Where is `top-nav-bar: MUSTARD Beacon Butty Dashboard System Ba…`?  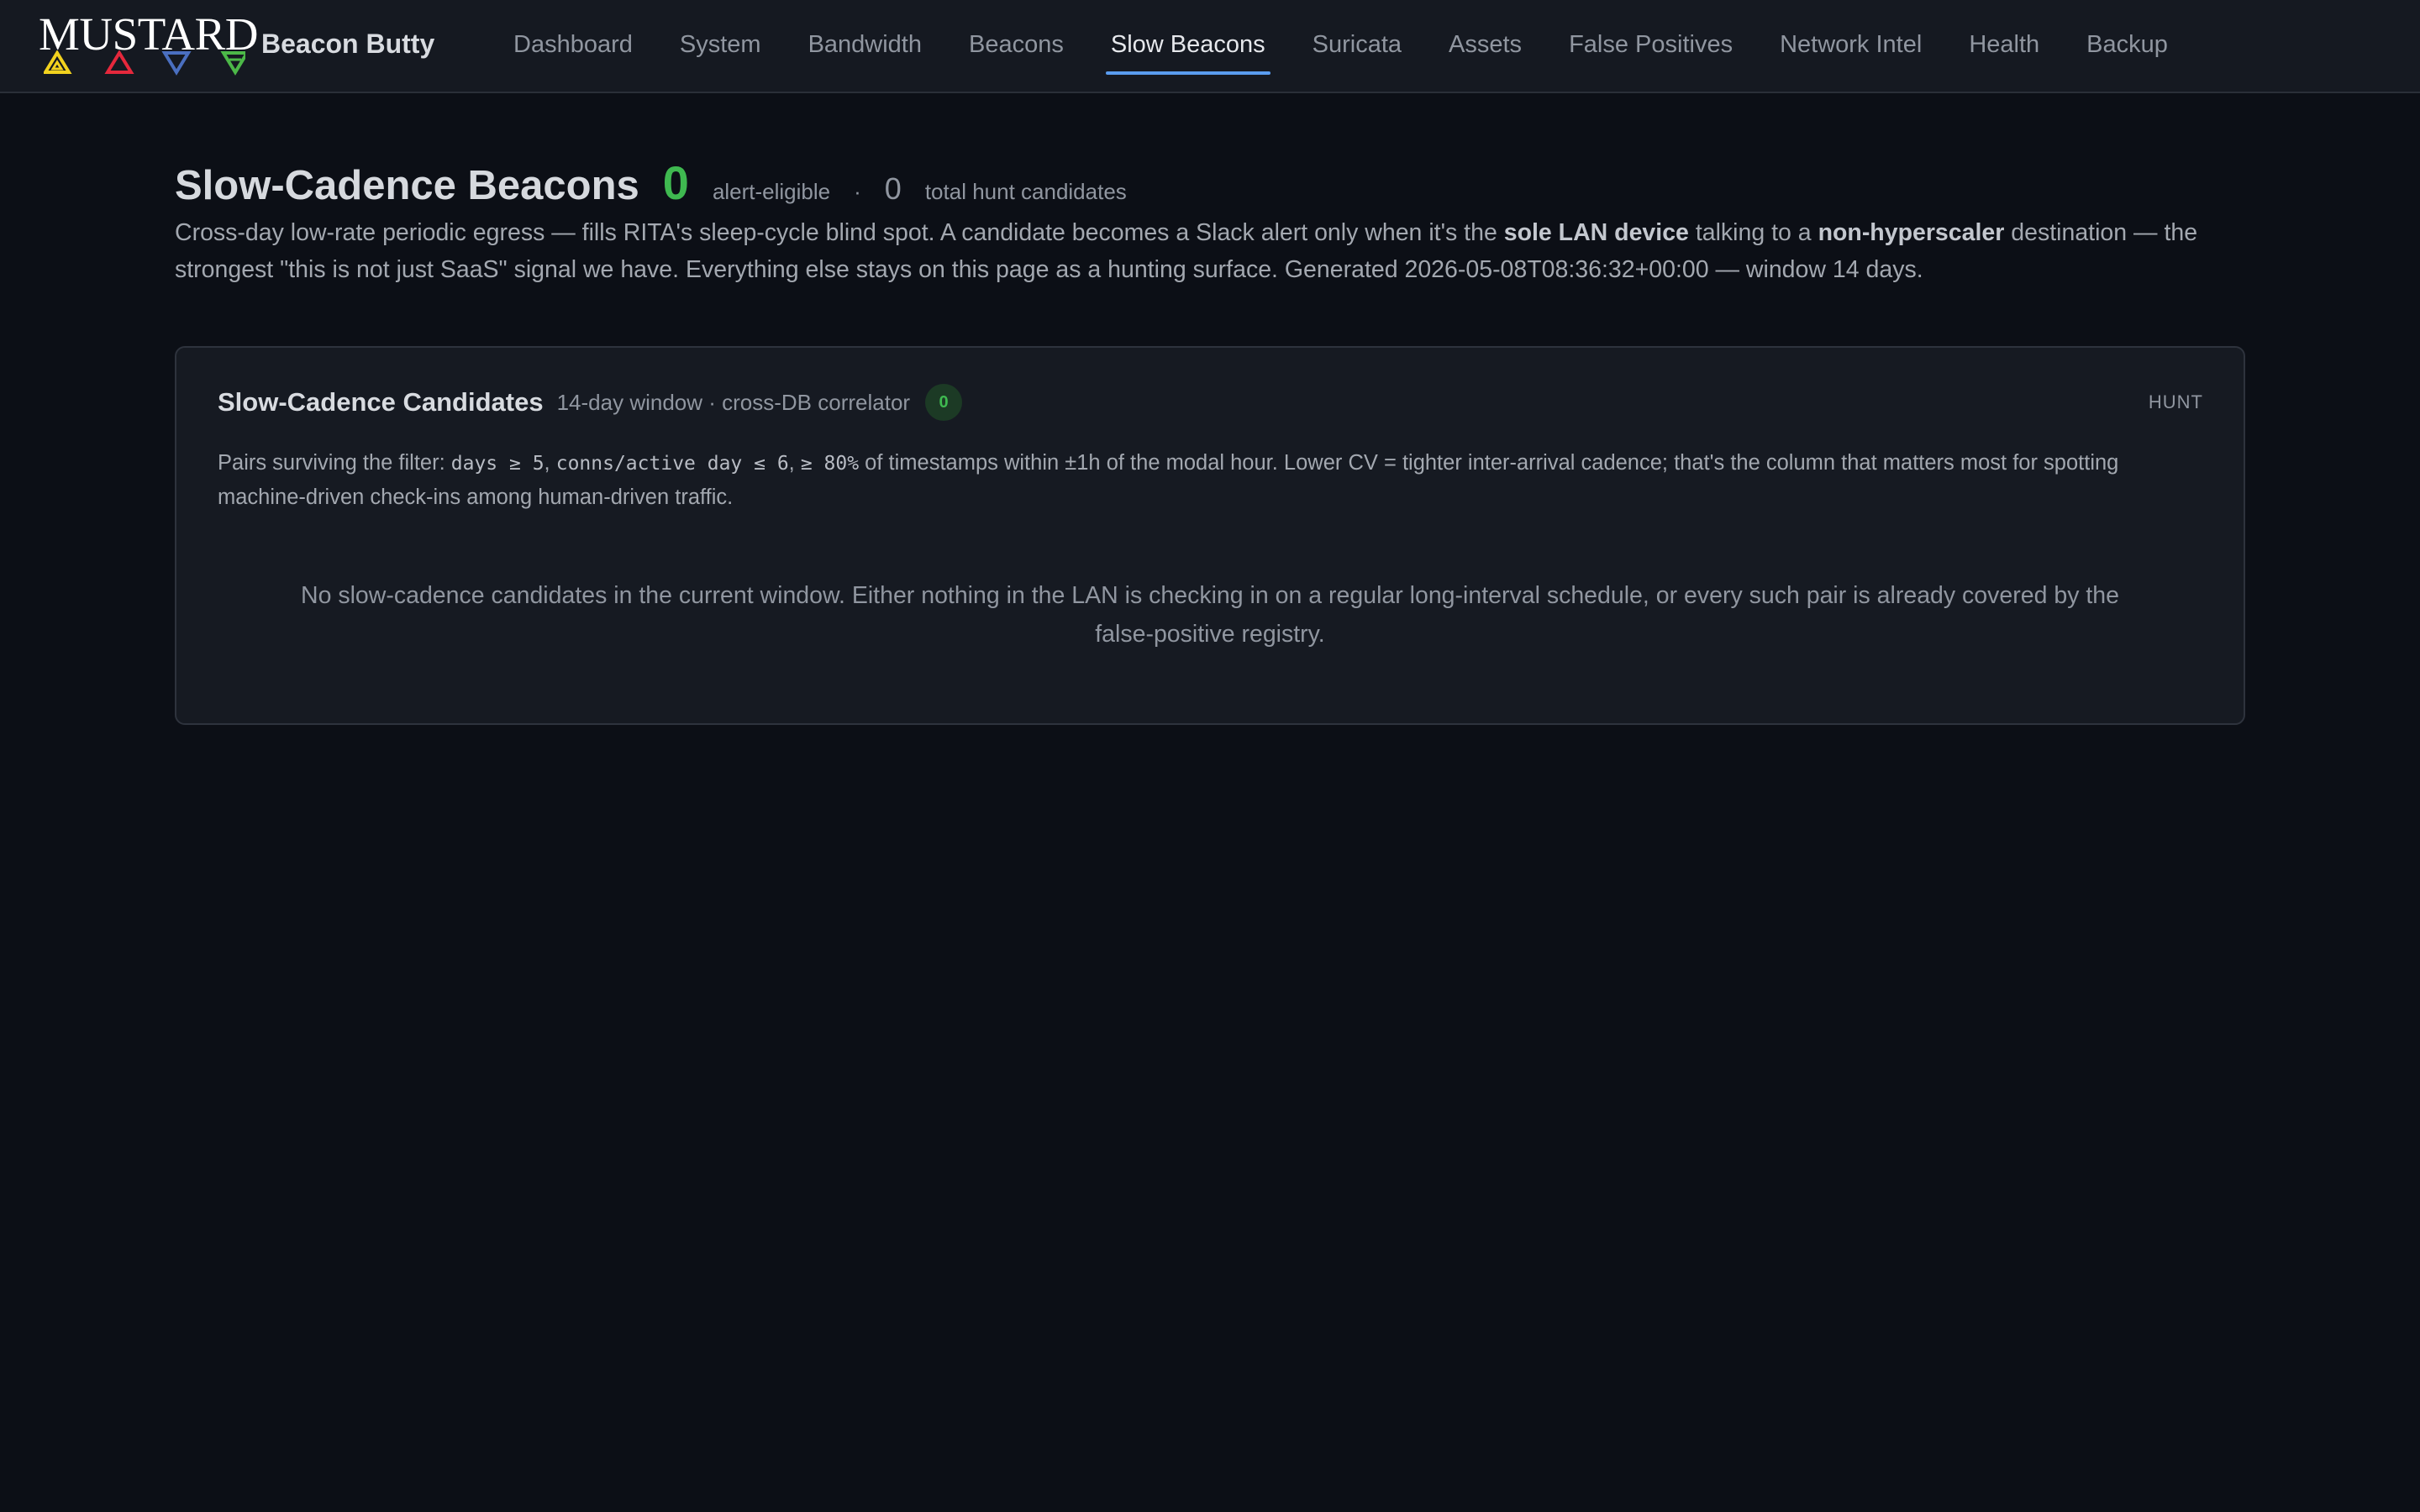
top-nav-bar: MUSTARD Beacon Butty Dashboard System Ba… is located at coordinates (1210, 46).